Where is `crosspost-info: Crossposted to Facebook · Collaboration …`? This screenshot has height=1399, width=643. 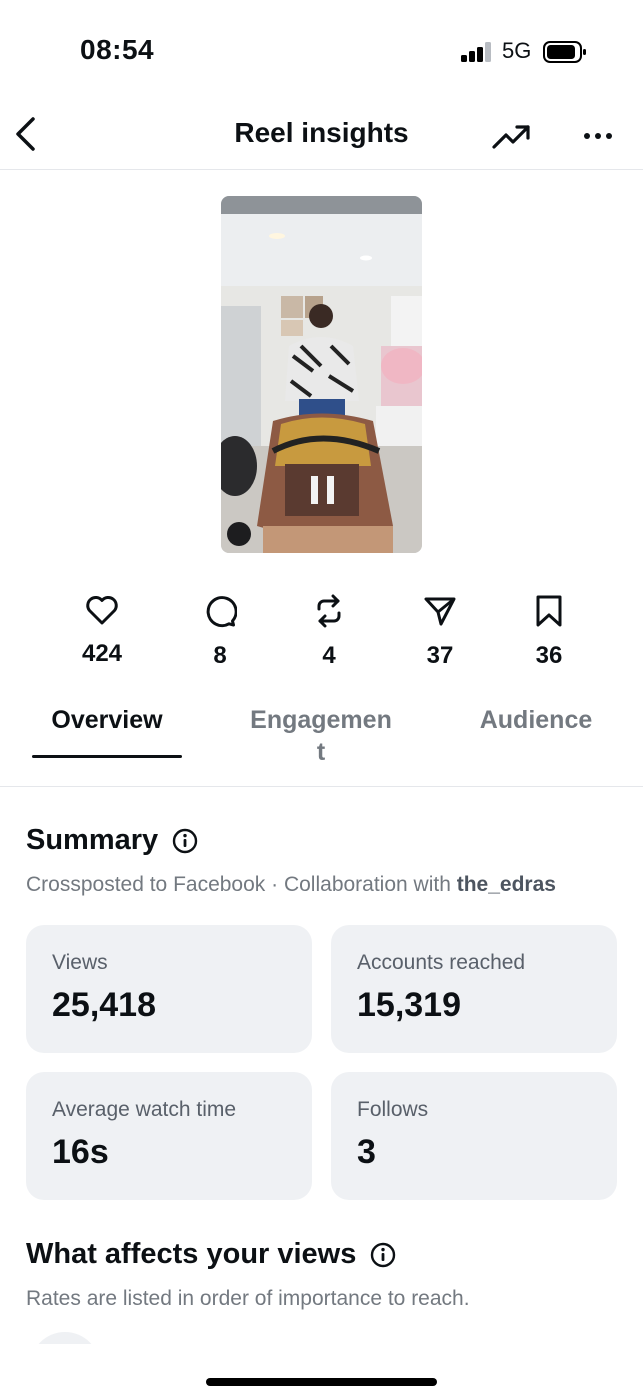 crosspost-info: Crossposted to Facebook · Collaboration … is located at coordinates (291, 885).